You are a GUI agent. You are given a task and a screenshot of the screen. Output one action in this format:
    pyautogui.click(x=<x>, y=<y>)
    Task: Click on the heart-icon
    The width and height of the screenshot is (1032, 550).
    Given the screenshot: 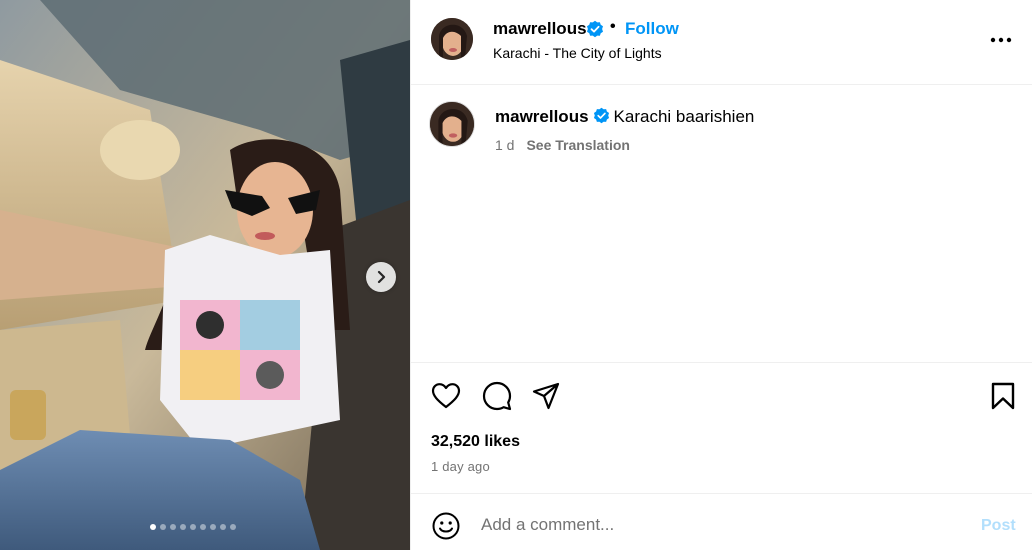 What is the action you would take?
    pyautogui.click(x=446, y=396)
    